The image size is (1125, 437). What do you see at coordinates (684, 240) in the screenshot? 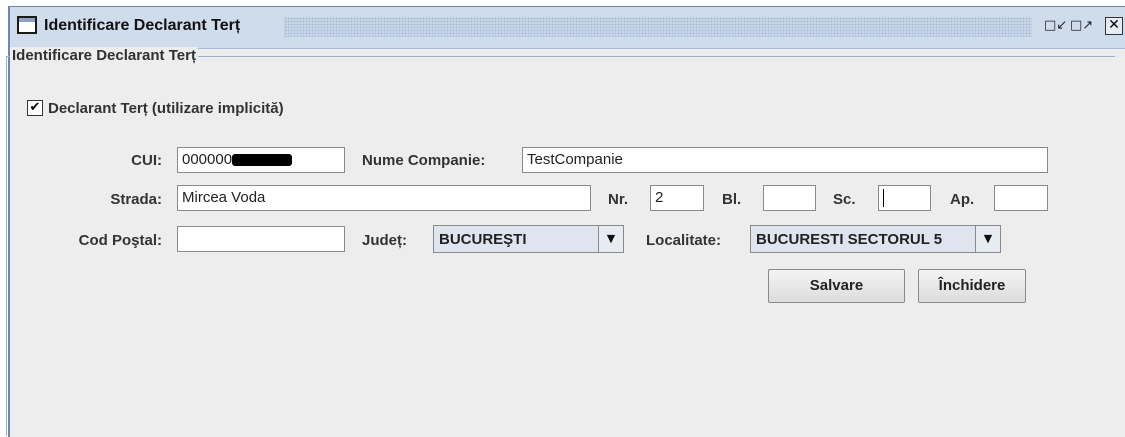
I see `locality-label: Localitate:` at bounding box center [684, 240].